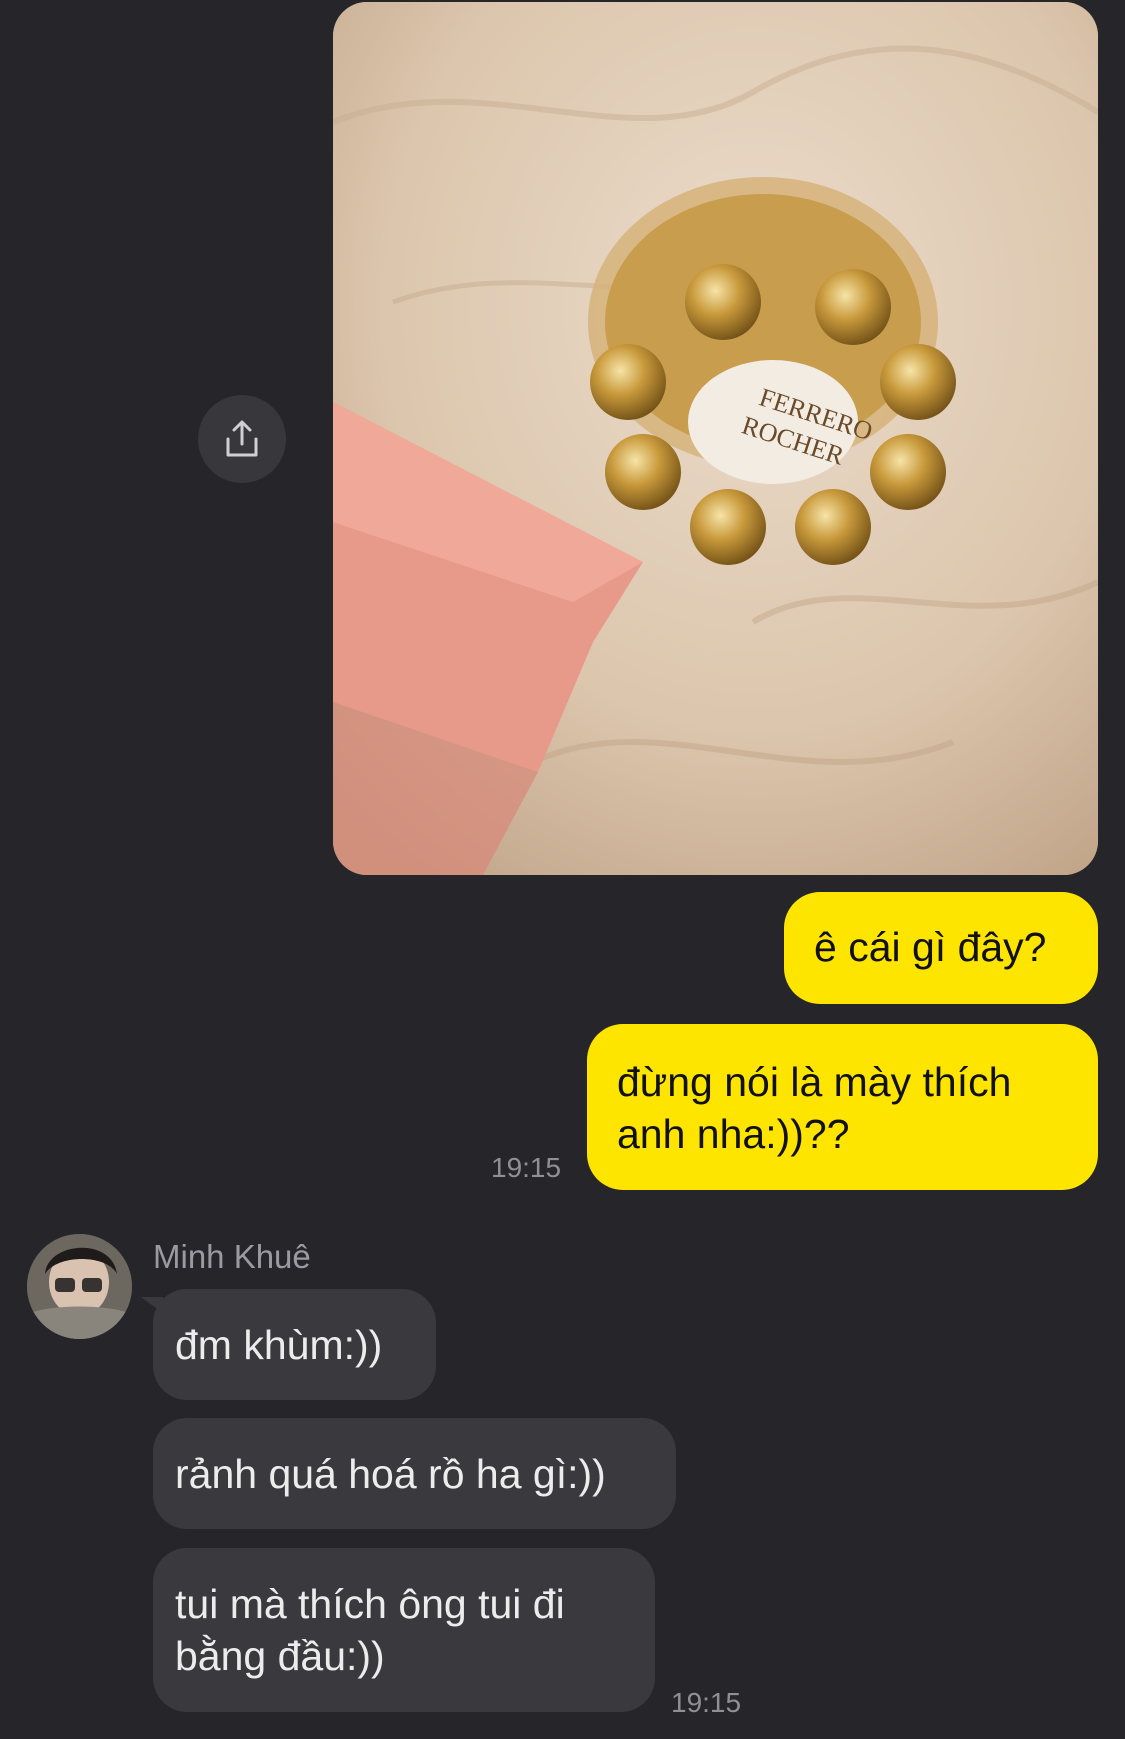  I want to click on outgoing-message: ê cái gì đây?, so click(941, 948).